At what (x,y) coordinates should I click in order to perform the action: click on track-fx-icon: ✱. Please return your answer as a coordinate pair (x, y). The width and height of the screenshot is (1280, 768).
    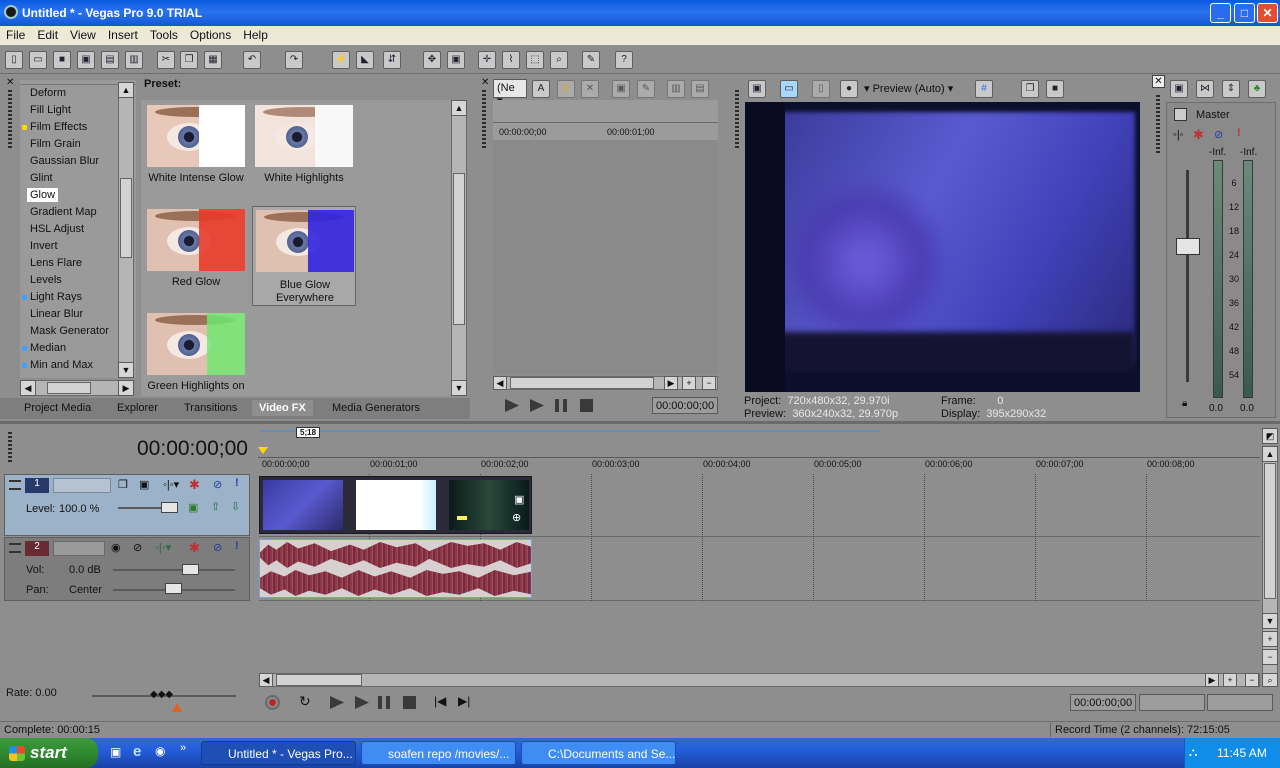
    Looking at the image, I should click on (194, 548).